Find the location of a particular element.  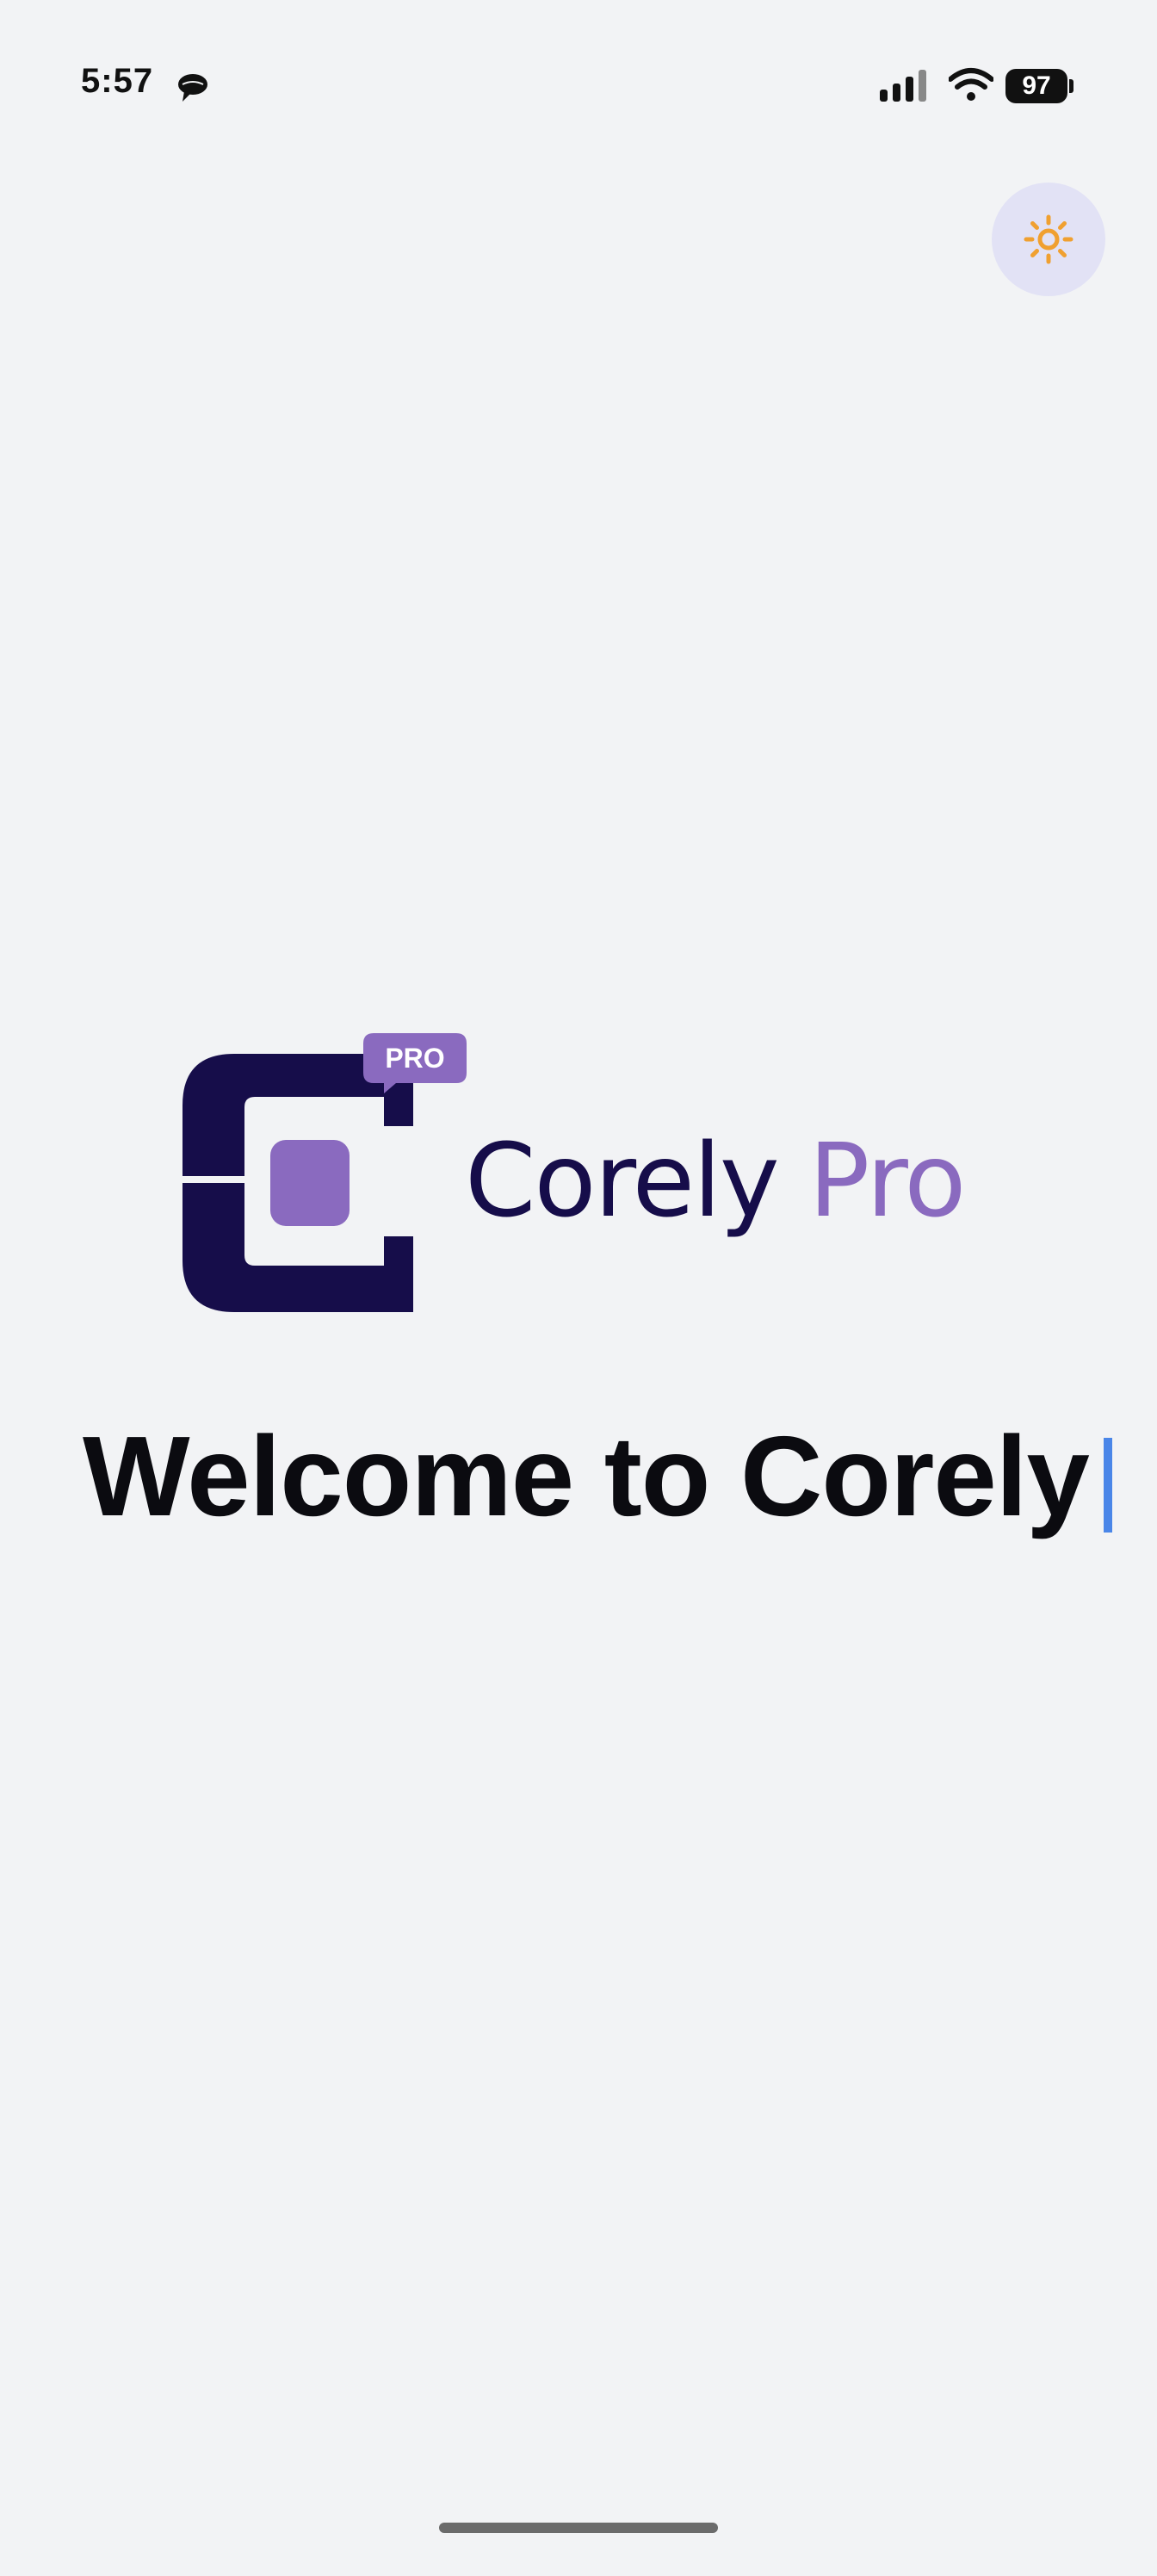

battery-icon: 97 is located at coordinates (1039, 86).